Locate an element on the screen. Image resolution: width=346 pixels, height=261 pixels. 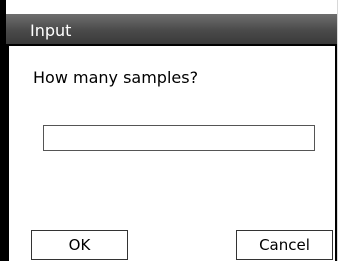
prompt-label: How many samples? is located at coordinates (116, 77).